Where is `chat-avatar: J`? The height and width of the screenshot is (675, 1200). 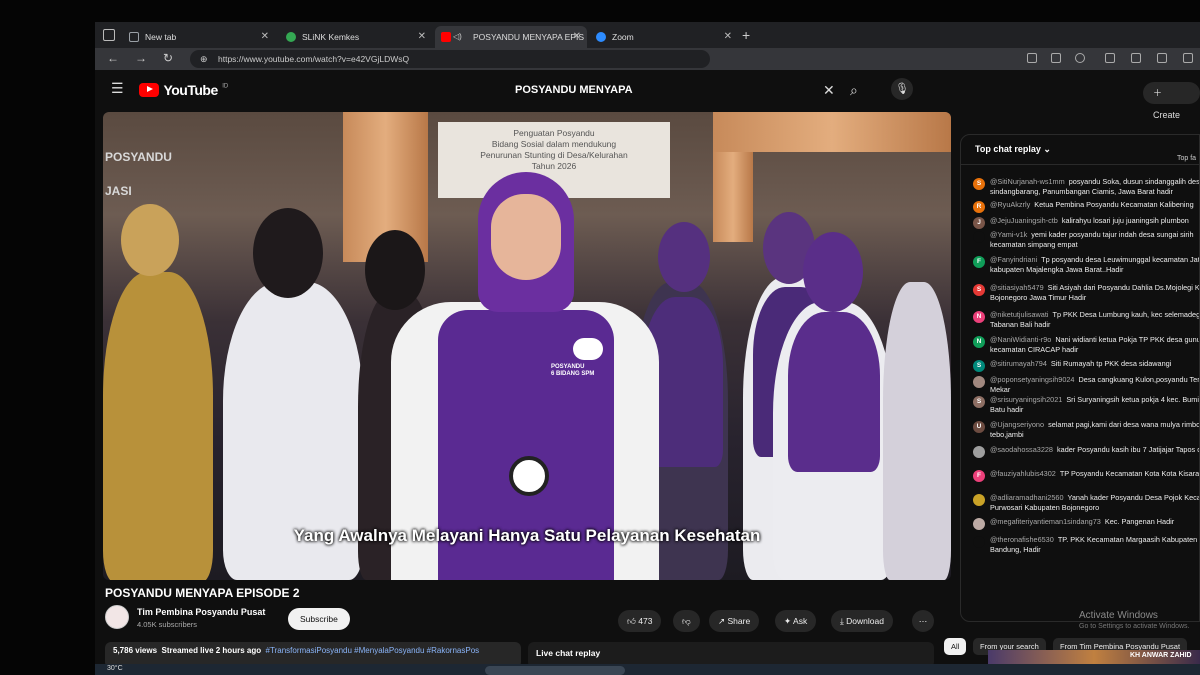 chat-avatar: J is located at coordinates (979, 223).